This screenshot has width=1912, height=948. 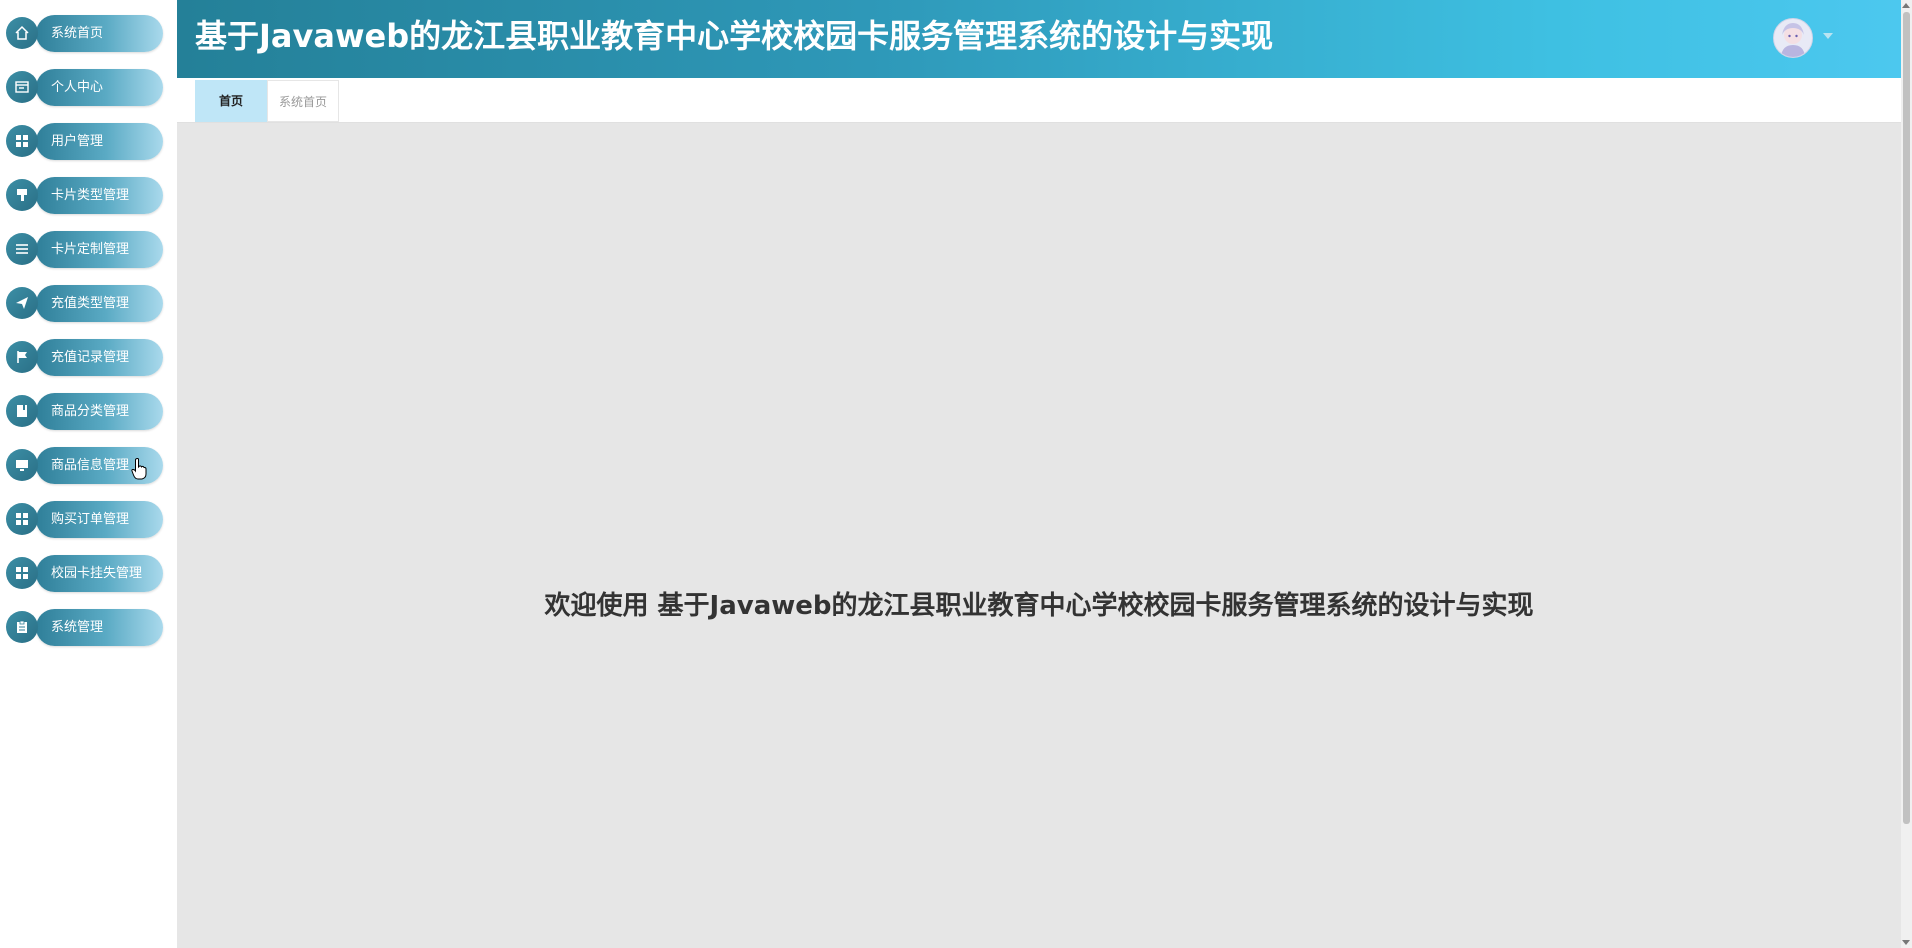 What do you see at coordinates (90, 249) in the screenshot?
I see `sidebar-item-label: 卡片定制管理` at bounding box center [90, 249].